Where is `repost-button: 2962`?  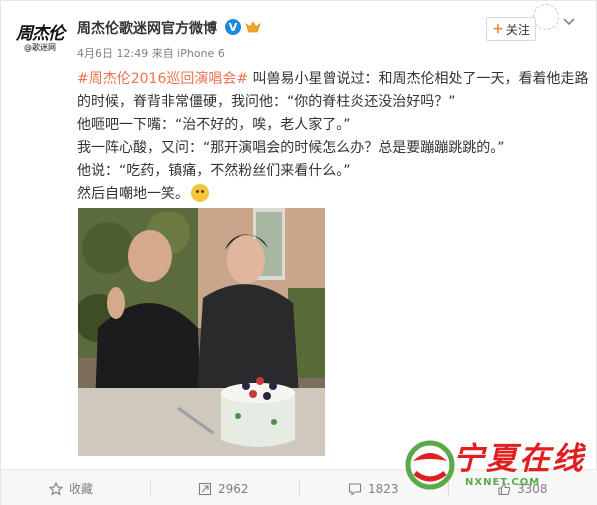 repost-button: 2962 is located at coordinates (223, 487).